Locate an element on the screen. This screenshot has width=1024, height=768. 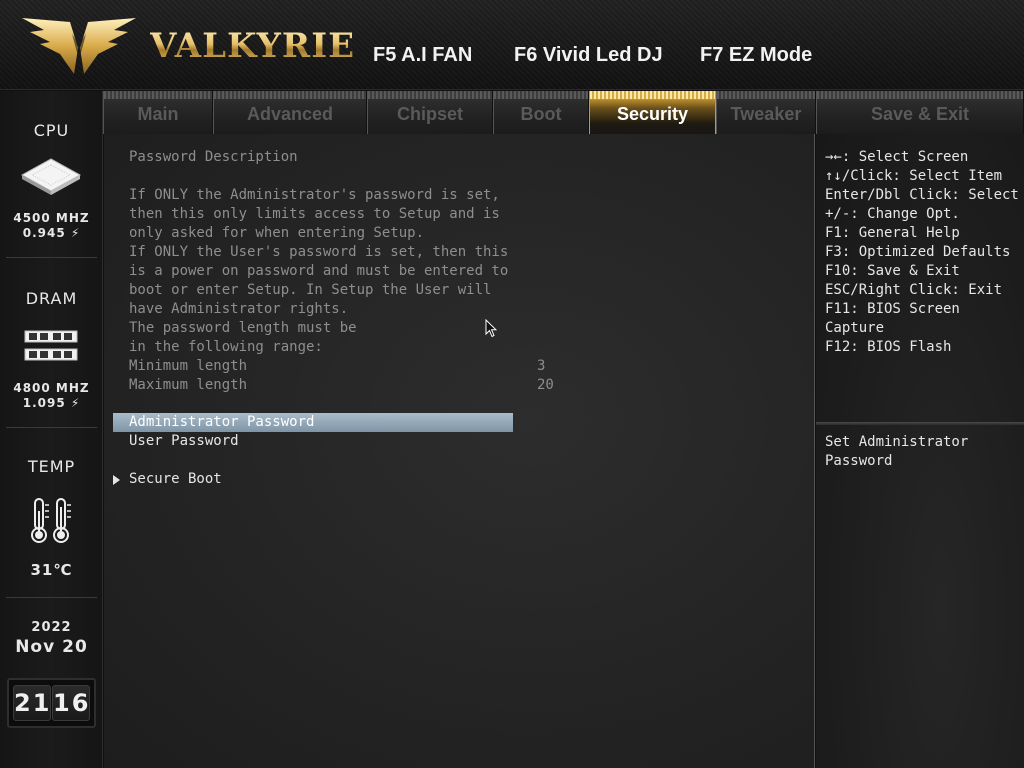
clock: 21 16 is located at coordinates (51, 703).